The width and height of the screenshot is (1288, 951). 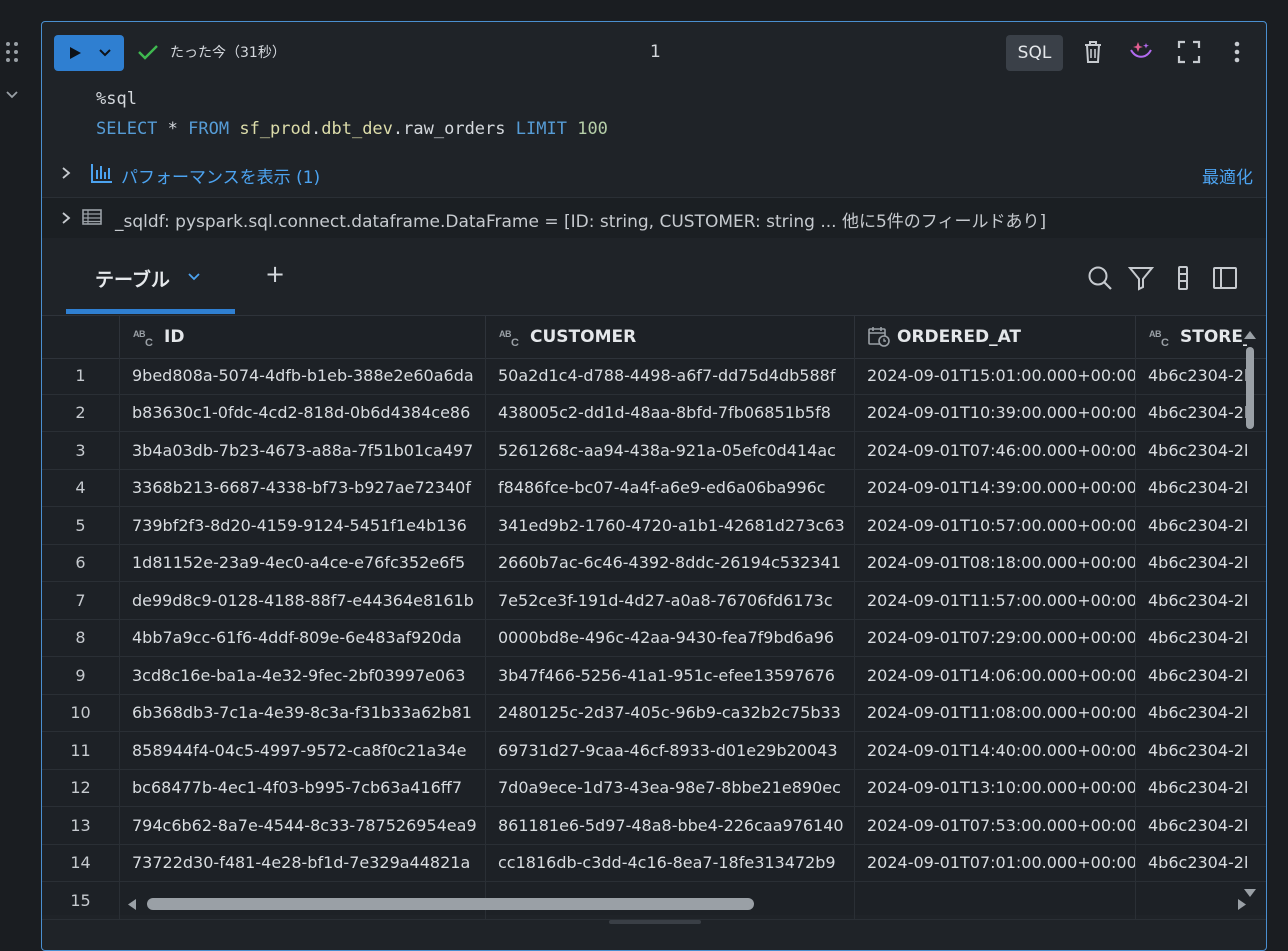 I want to click on cell-ordered-at: 2024-09-01T13:10:00.000+00:00, so click(x=994, y=787).